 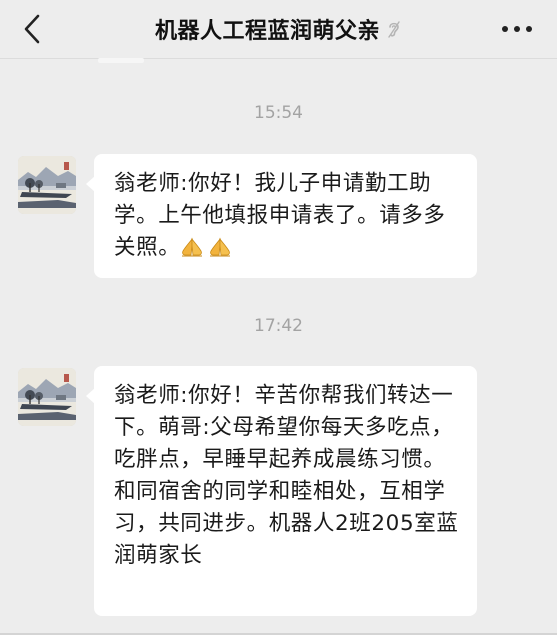 I want to click on message-text: 翁老师:你好！我儿子申请勤工助学。上午他填报申请表了。请多多关照。, so click(x=280, y=215).